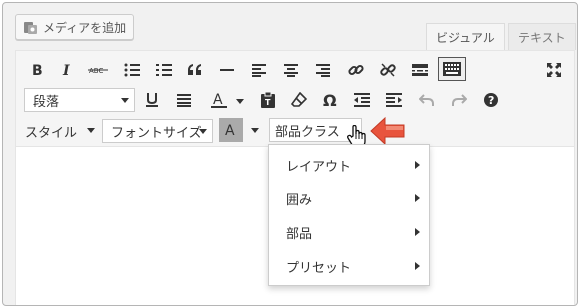  I want to click on fullscreen-icon, so click(554, 70).